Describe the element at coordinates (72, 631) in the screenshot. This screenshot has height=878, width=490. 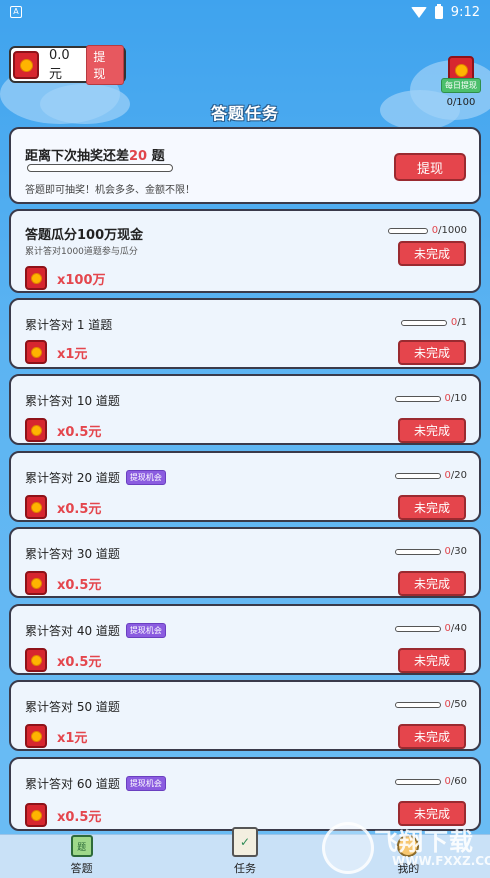
I see `task-title-text: 累计答对 40 道题` at that location.